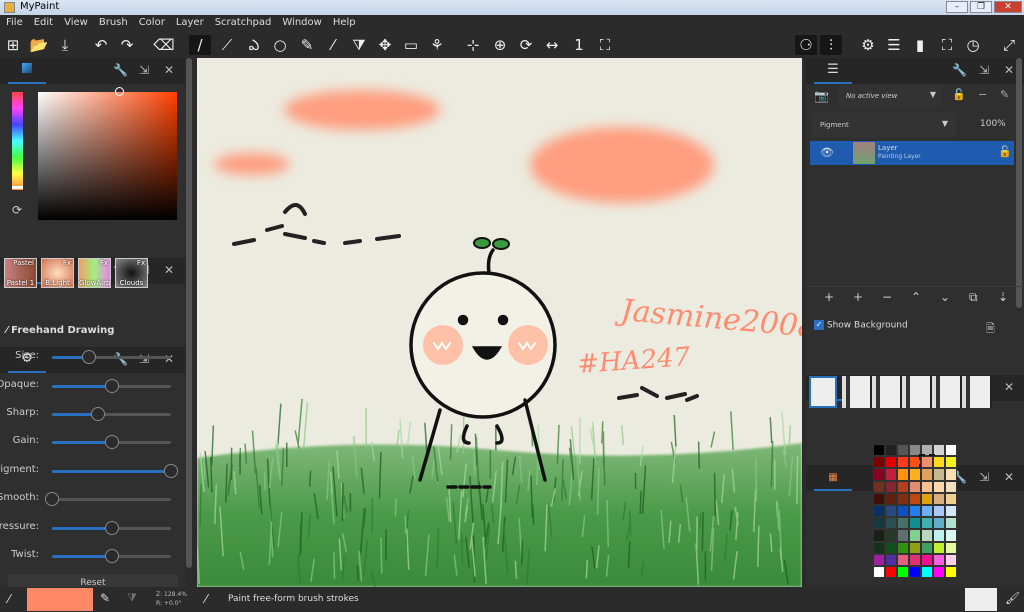 The height and width of the screenshot is (612, 1024). What do you see at coordinates (552, 45) in the screenshot?
I see `mirror-icon: ↔` at bounding box center [552, 45].